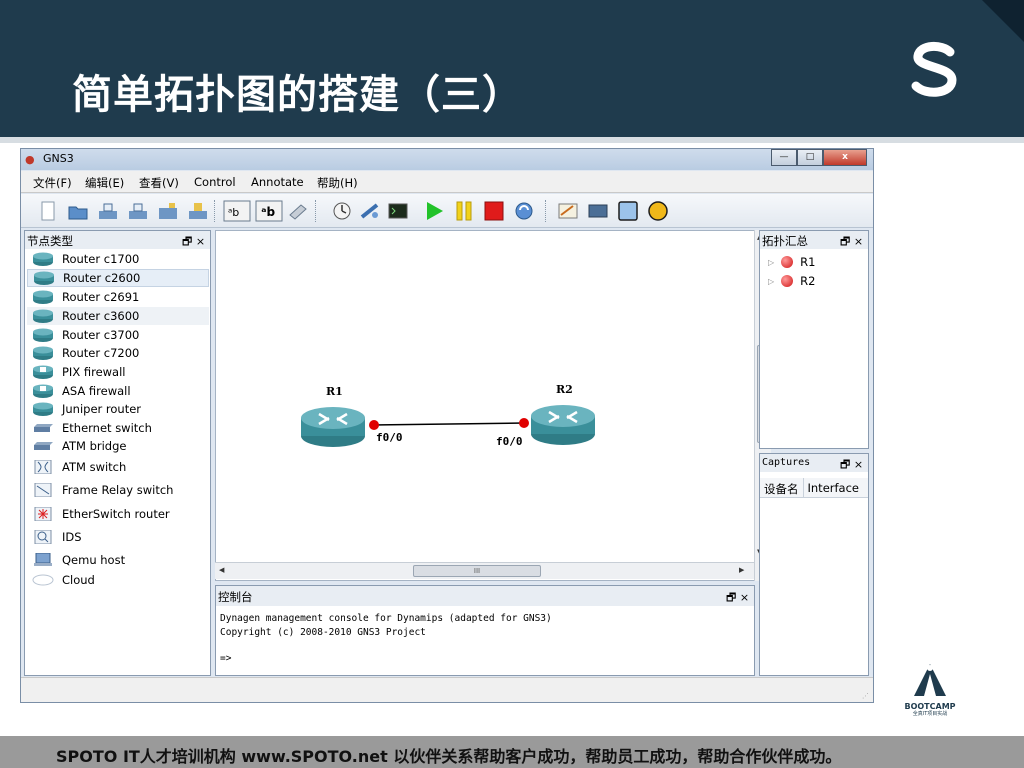 The width and height of the screenshot is (1024, 768). What do you see at coordinates (78, 211) in the screenshot?
I see `open-icon` at bounding box center [78, 211].